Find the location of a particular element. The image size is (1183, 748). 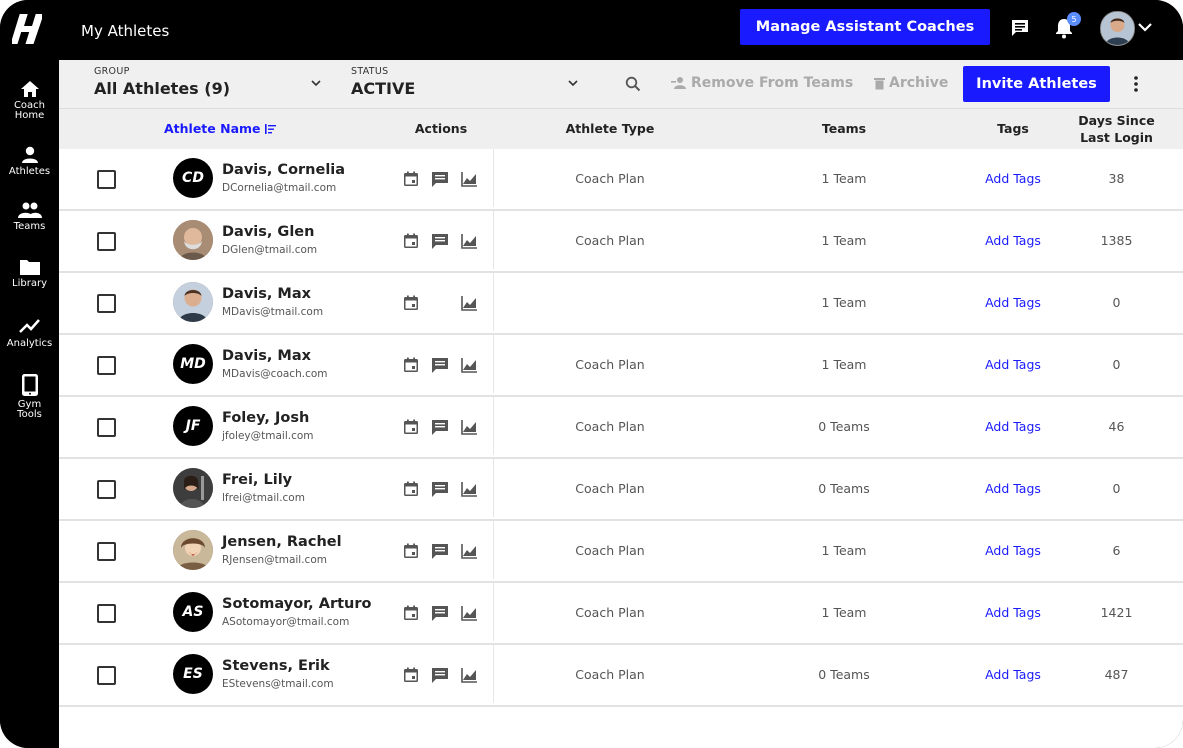

athlete-name: Davis, Glen is located at coordinates (268, 232).